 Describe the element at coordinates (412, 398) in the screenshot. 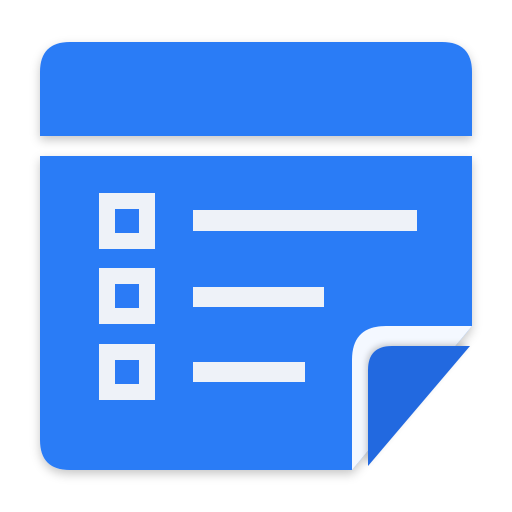

I see `page-curl-icon` at that location.